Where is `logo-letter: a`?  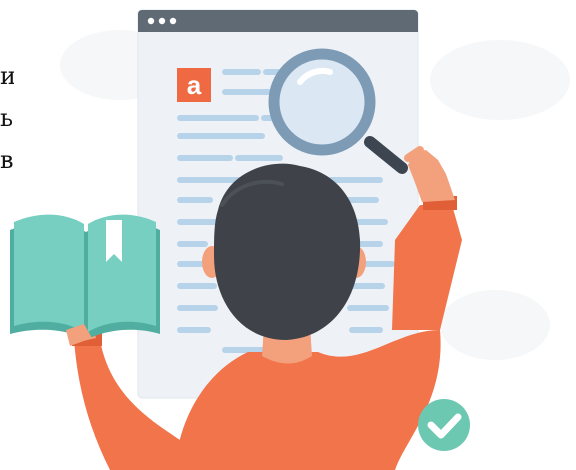
logo-letter: a is located at coordinates (194, 85).